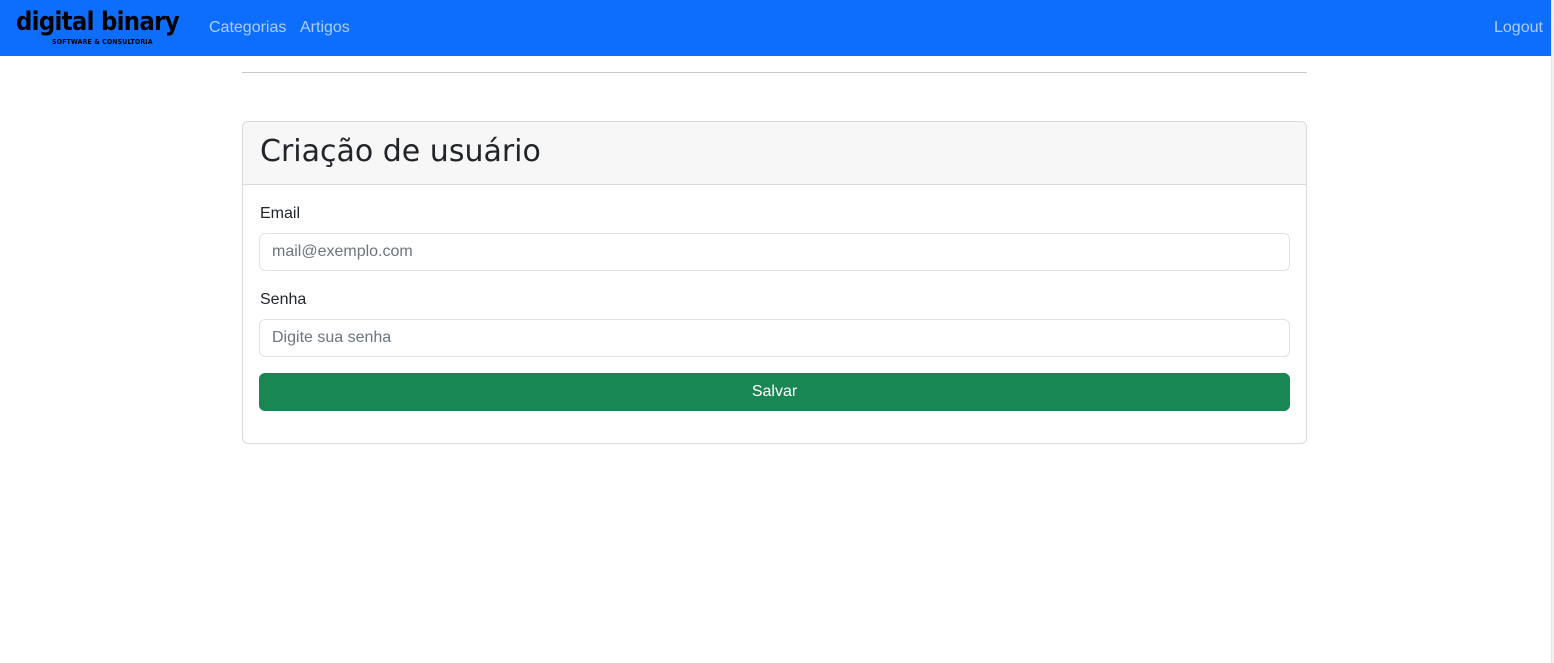 The height and width of the screenshot is (663, 1554). Describe the element at coordinates (774, 153) in the screenshot. I see `card-header: Criação de usuário` at that location.